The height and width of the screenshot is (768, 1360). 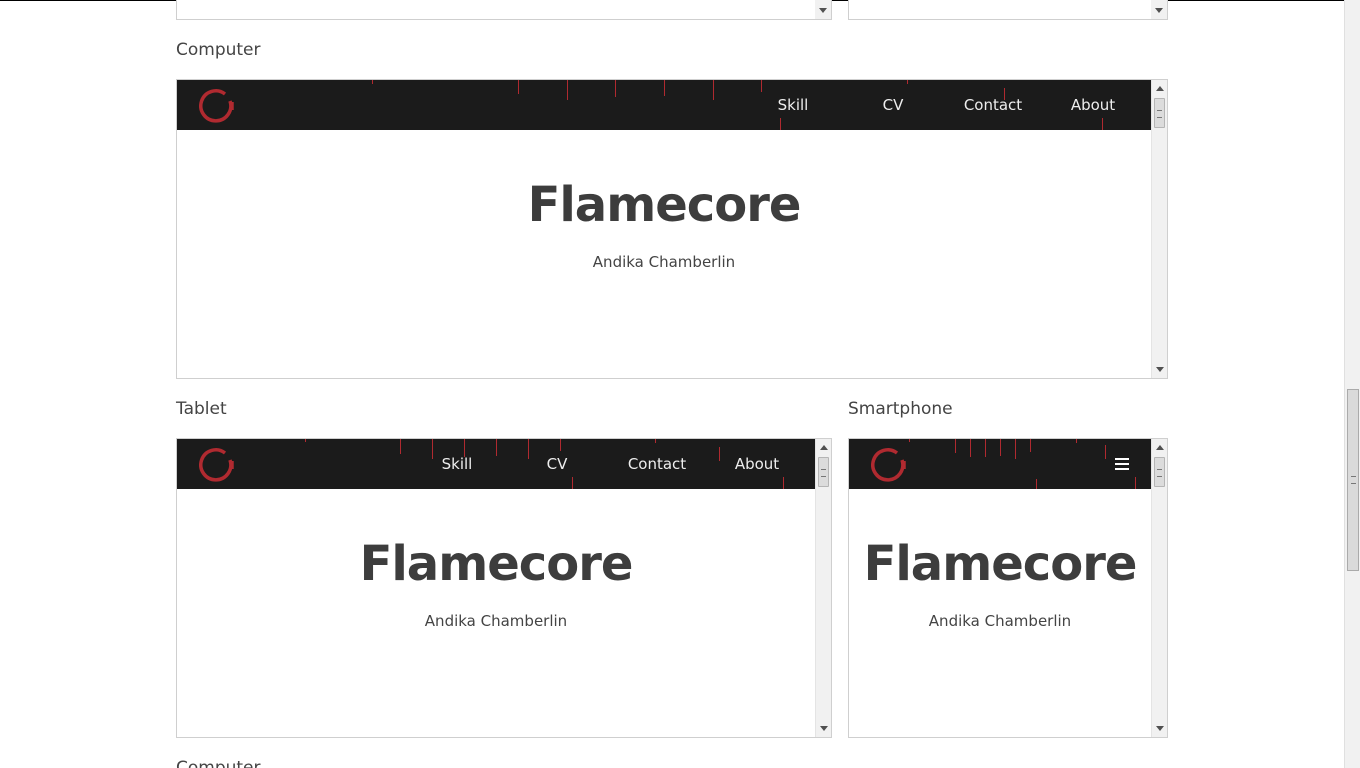 I want to click on hamburger-menu-icon, so click(x=1122, y=464).